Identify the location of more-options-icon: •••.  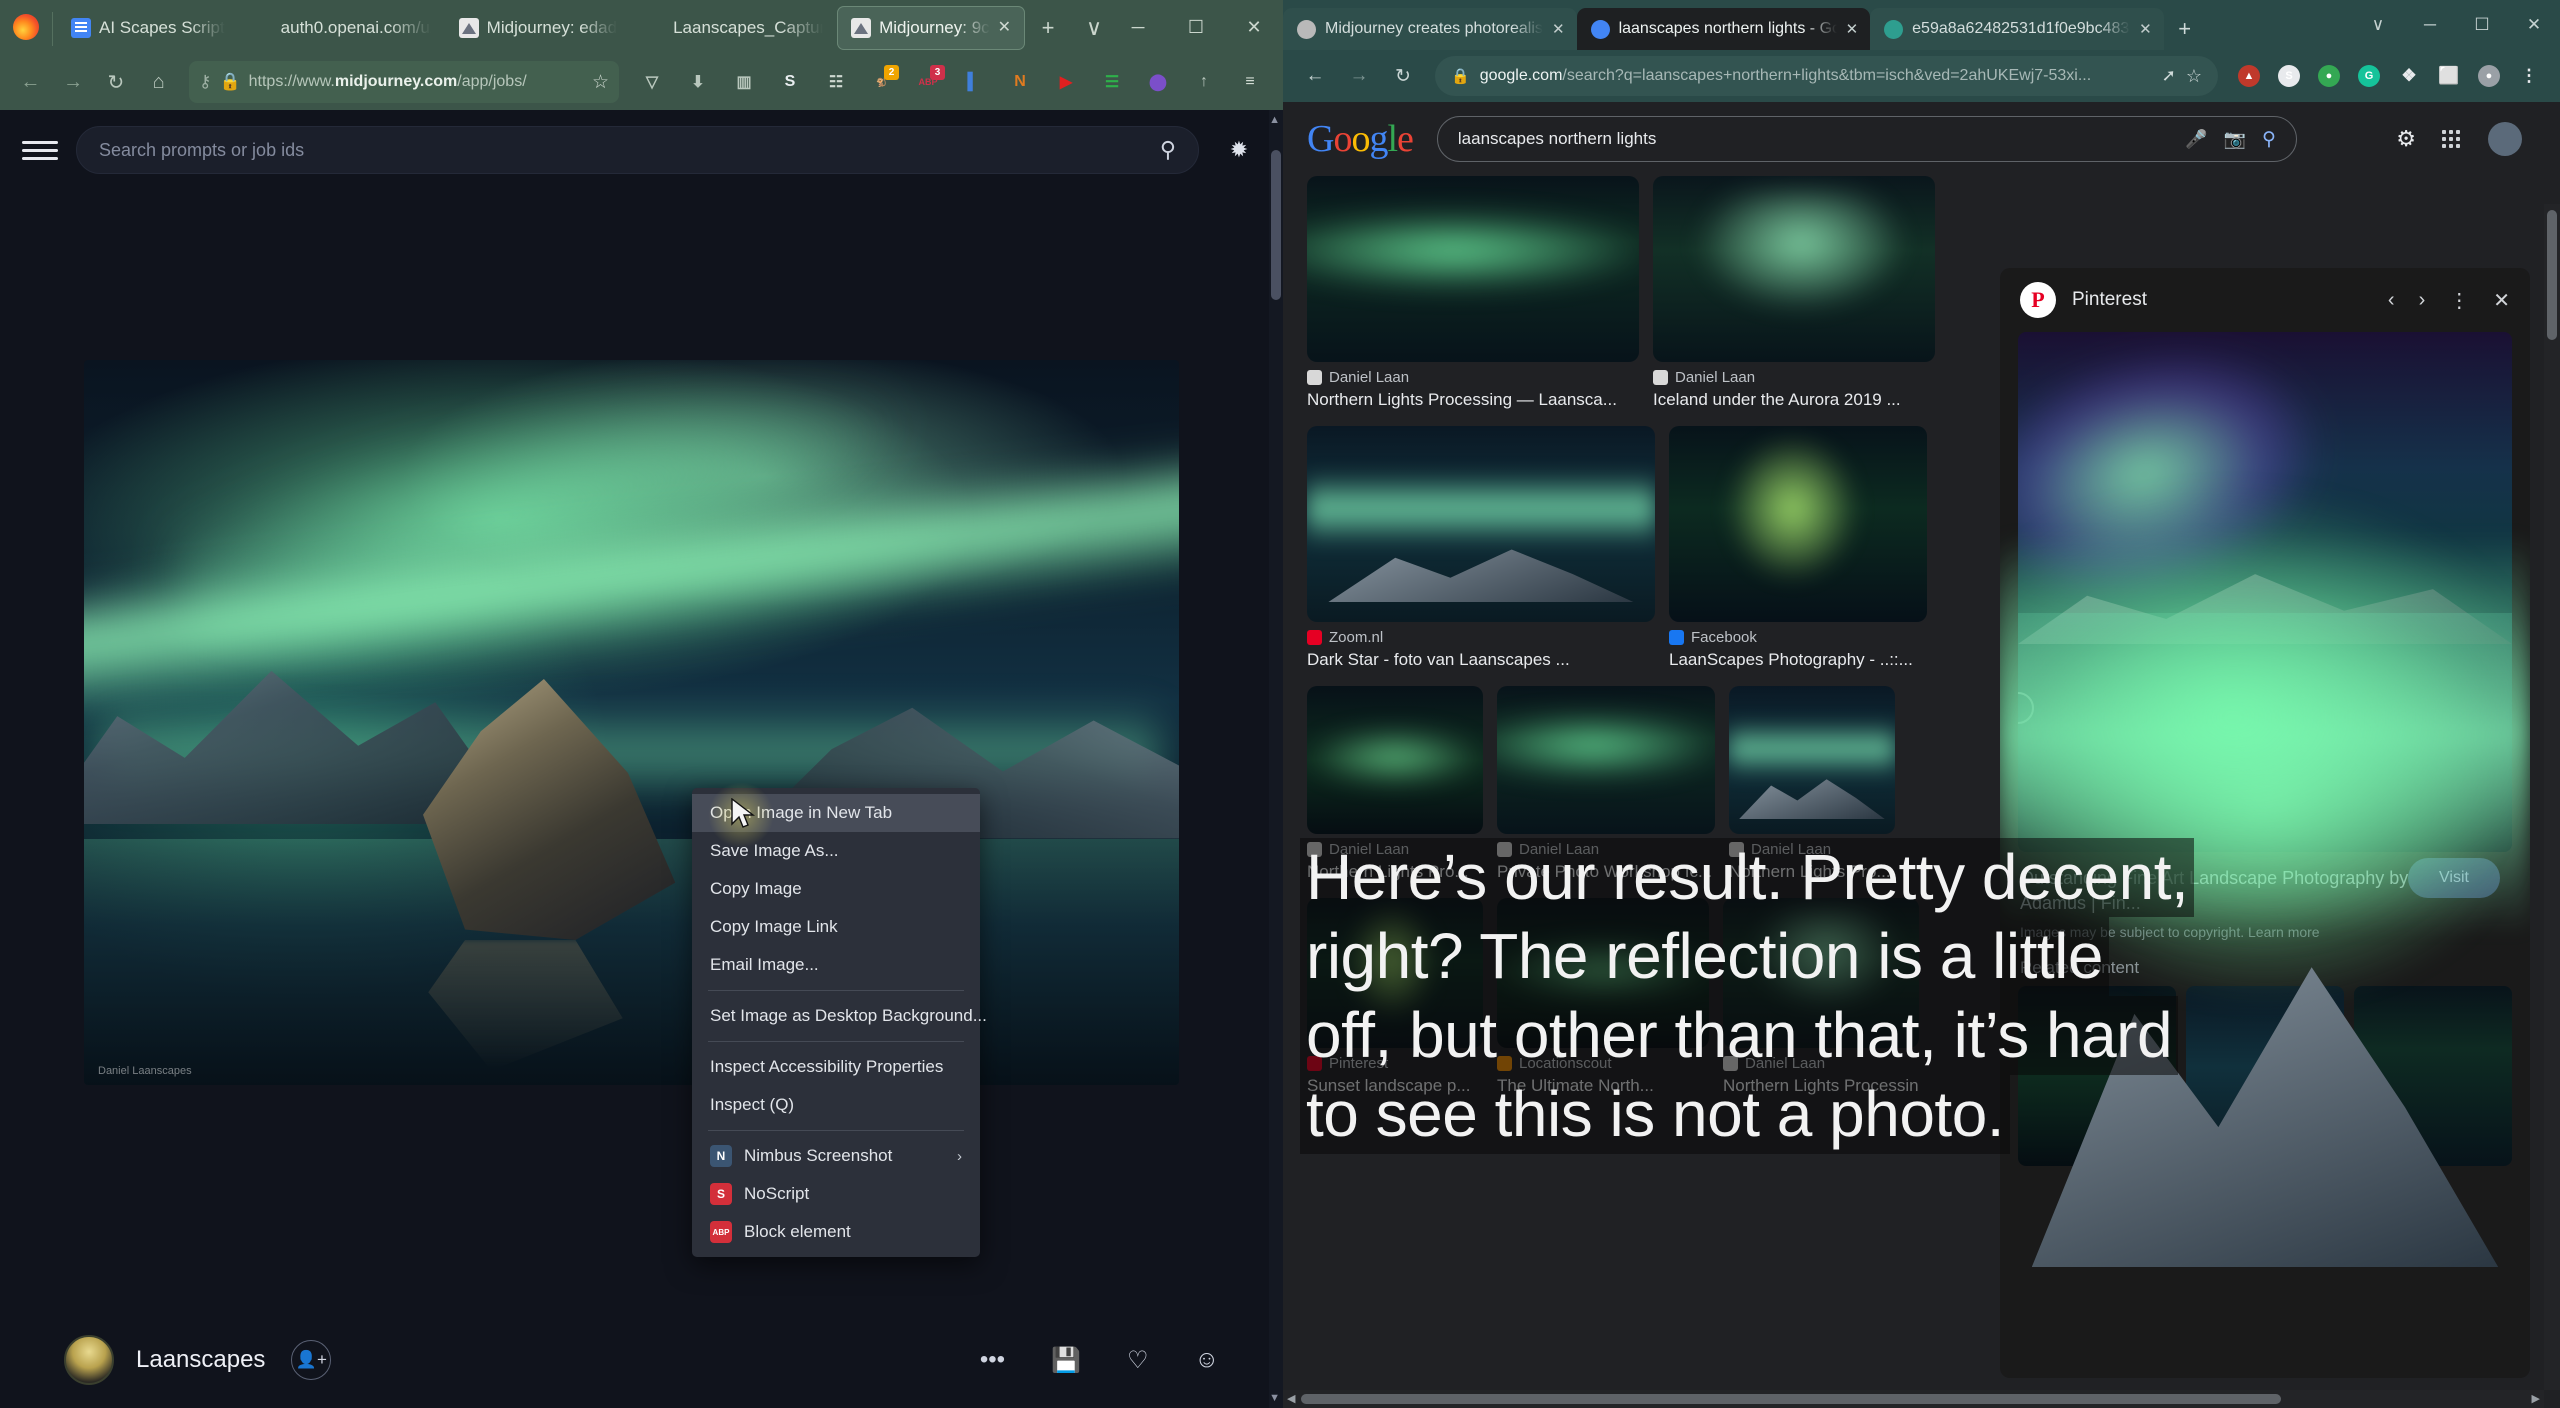
(992, 1360).